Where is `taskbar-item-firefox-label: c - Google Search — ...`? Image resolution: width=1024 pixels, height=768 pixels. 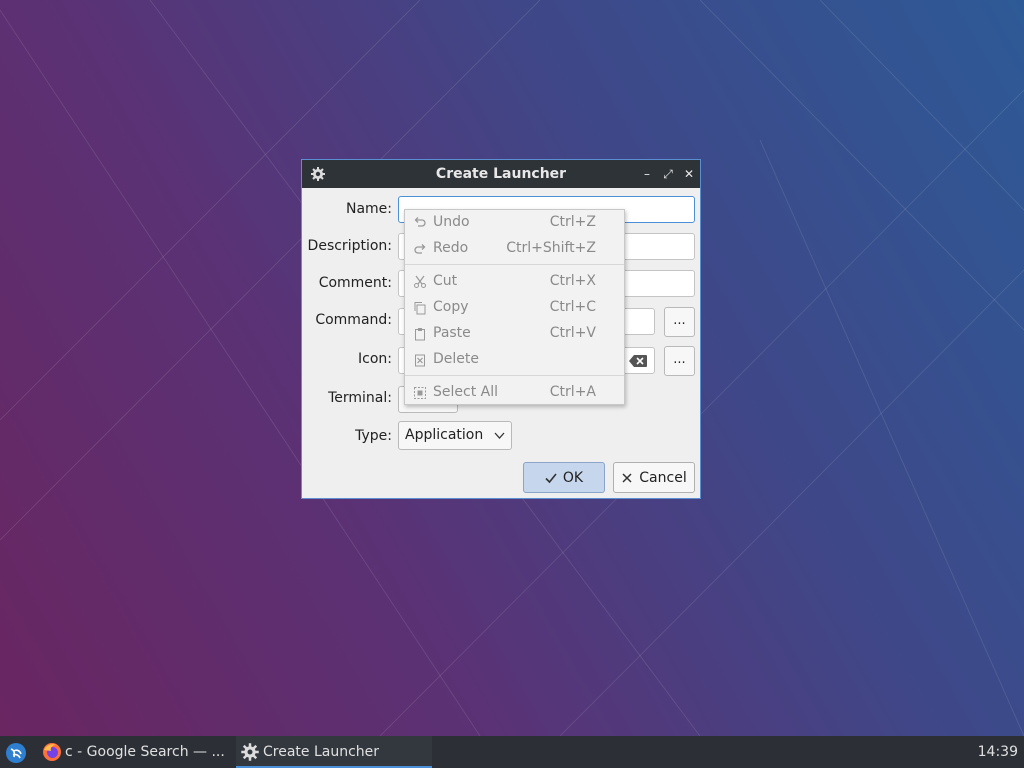
taskbar-item-firefox-label: c - Google Search — ... is located at coordinates (145, 752).